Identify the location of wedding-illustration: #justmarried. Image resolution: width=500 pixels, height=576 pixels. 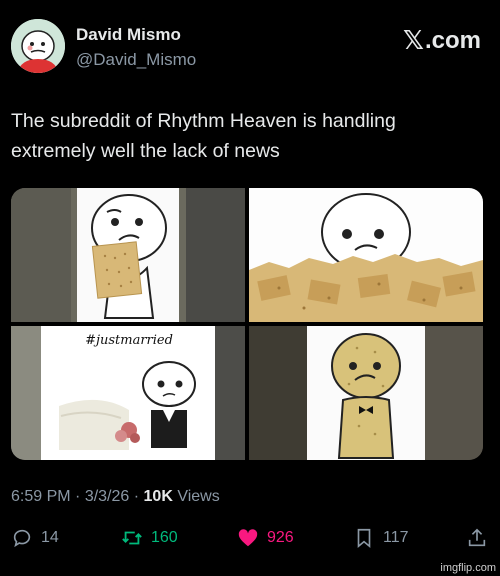
(128, 393).